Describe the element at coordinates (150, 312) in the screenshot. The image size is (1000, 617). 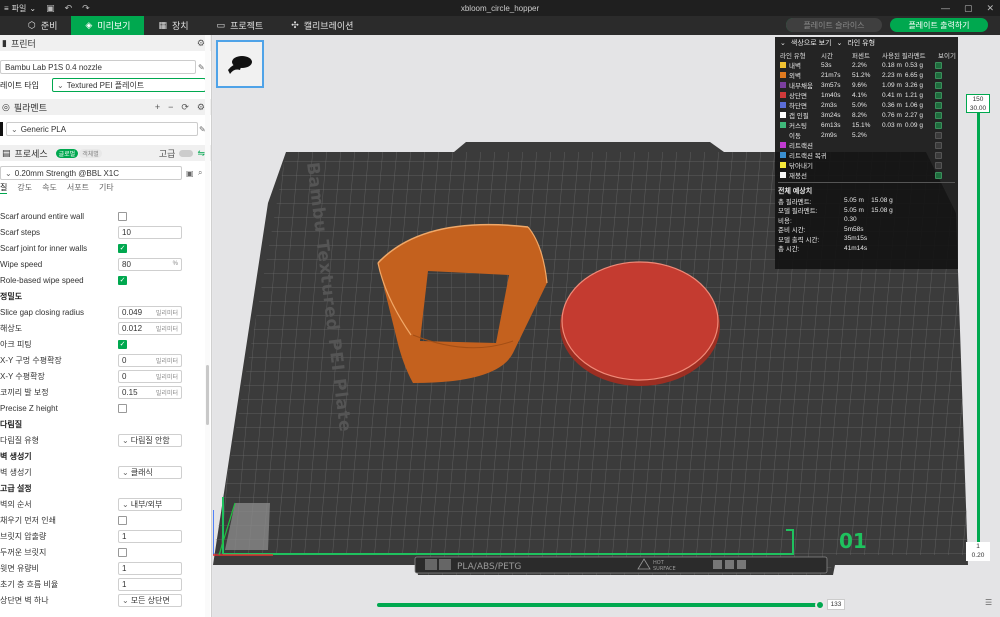
I see `param-input: 0.049 밀리미터` at that location.